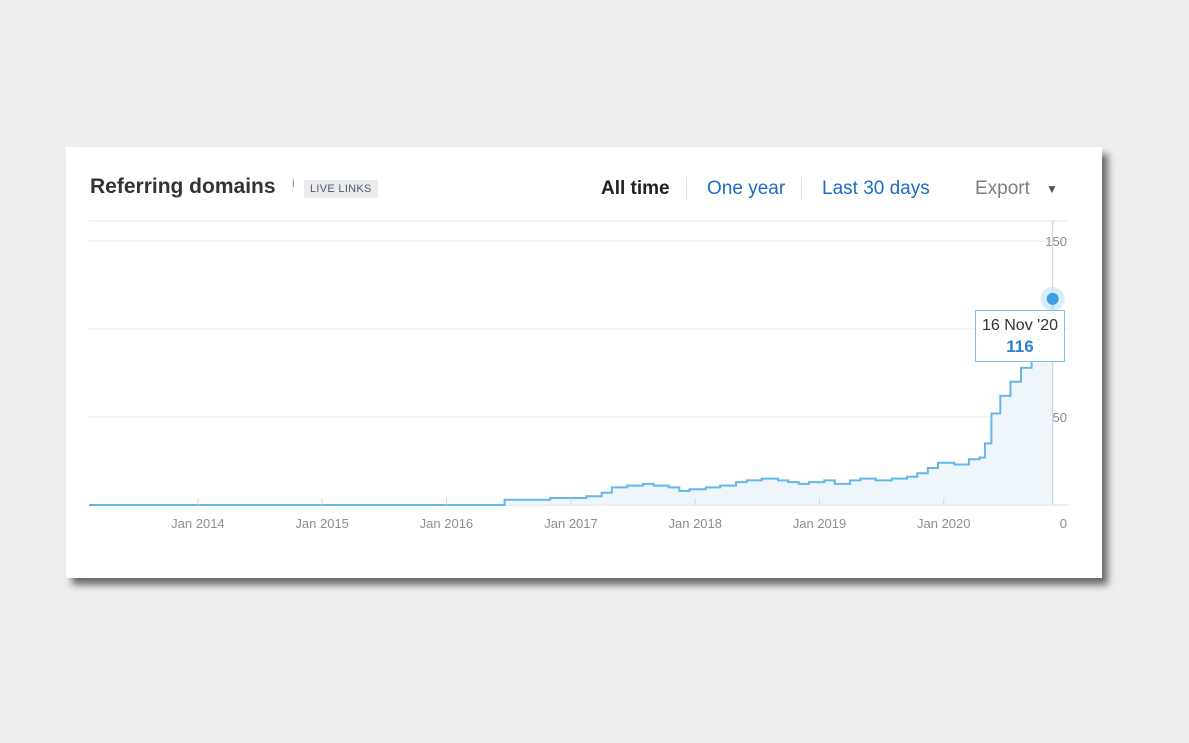 The image size is (1189, 743). What do you see at coordinates (944, 523) in the screenshot?
I see `x-tick-label: Jan 2020` at bounding box center [944, 523].